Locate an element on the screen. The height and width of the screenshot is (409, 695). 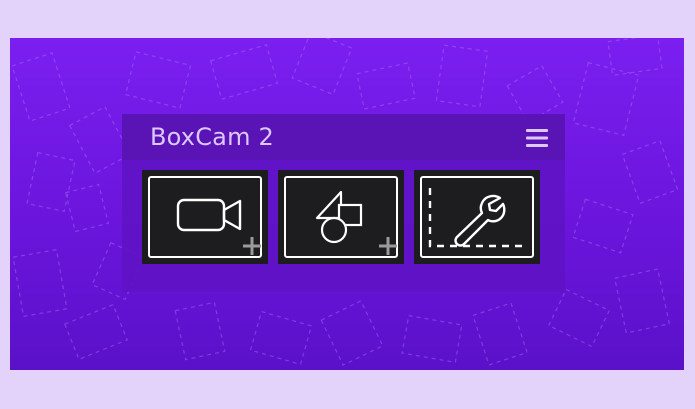
settings-button is located at coordinates (477, 217).